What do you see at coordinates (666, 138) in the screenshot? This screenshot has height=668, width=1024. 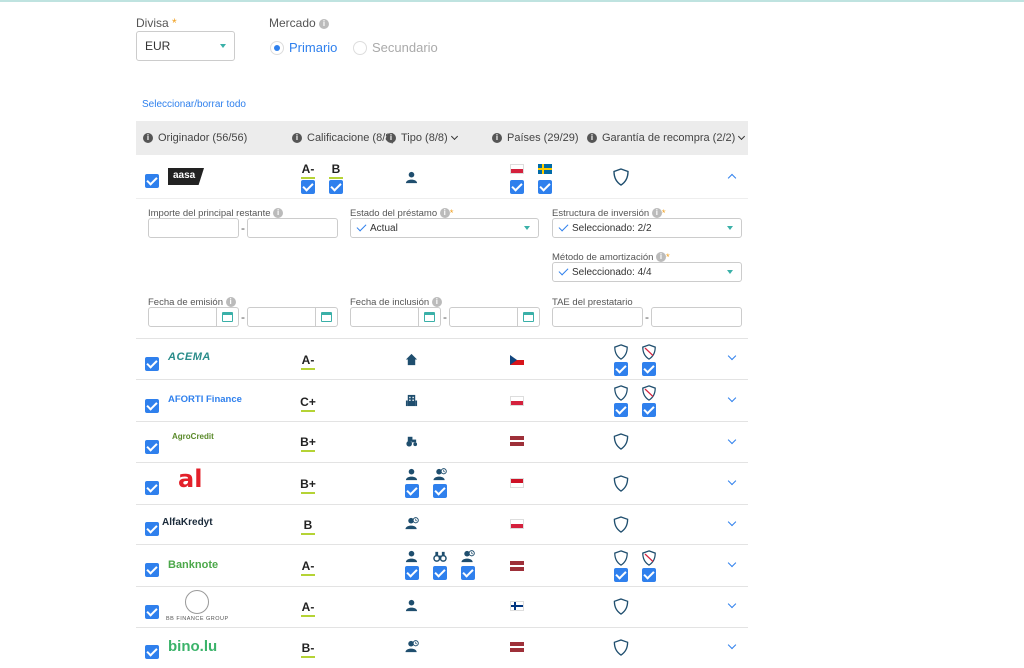 I see `header-guarantee: i Garantía de recompra (2/2)` at bounding box center [666, 138].